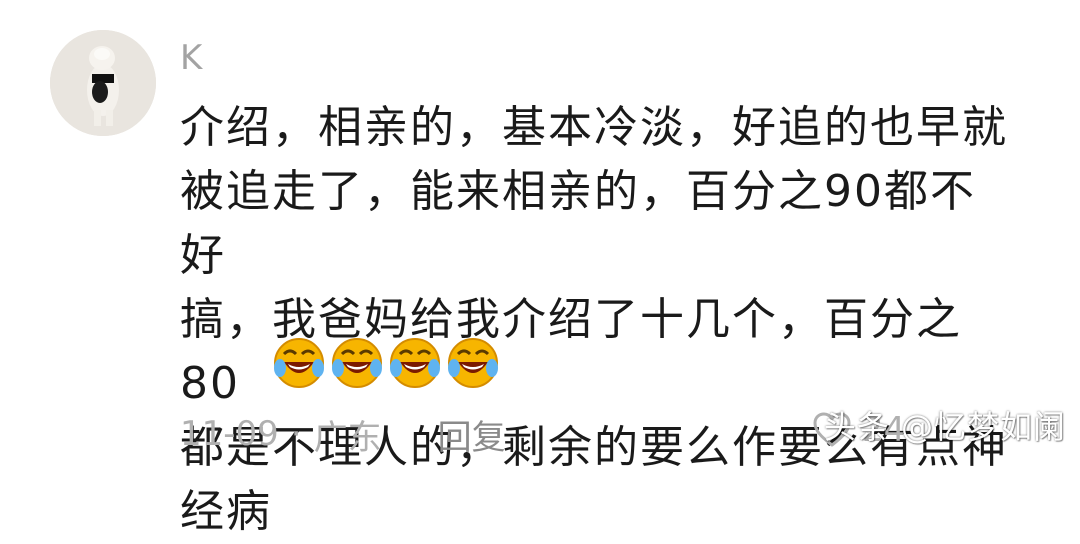 Image resolution: width=1080 pixels, height=544 pixels. I want to click on watermark: 头条 @忆梦如阑, so click(944, 427).